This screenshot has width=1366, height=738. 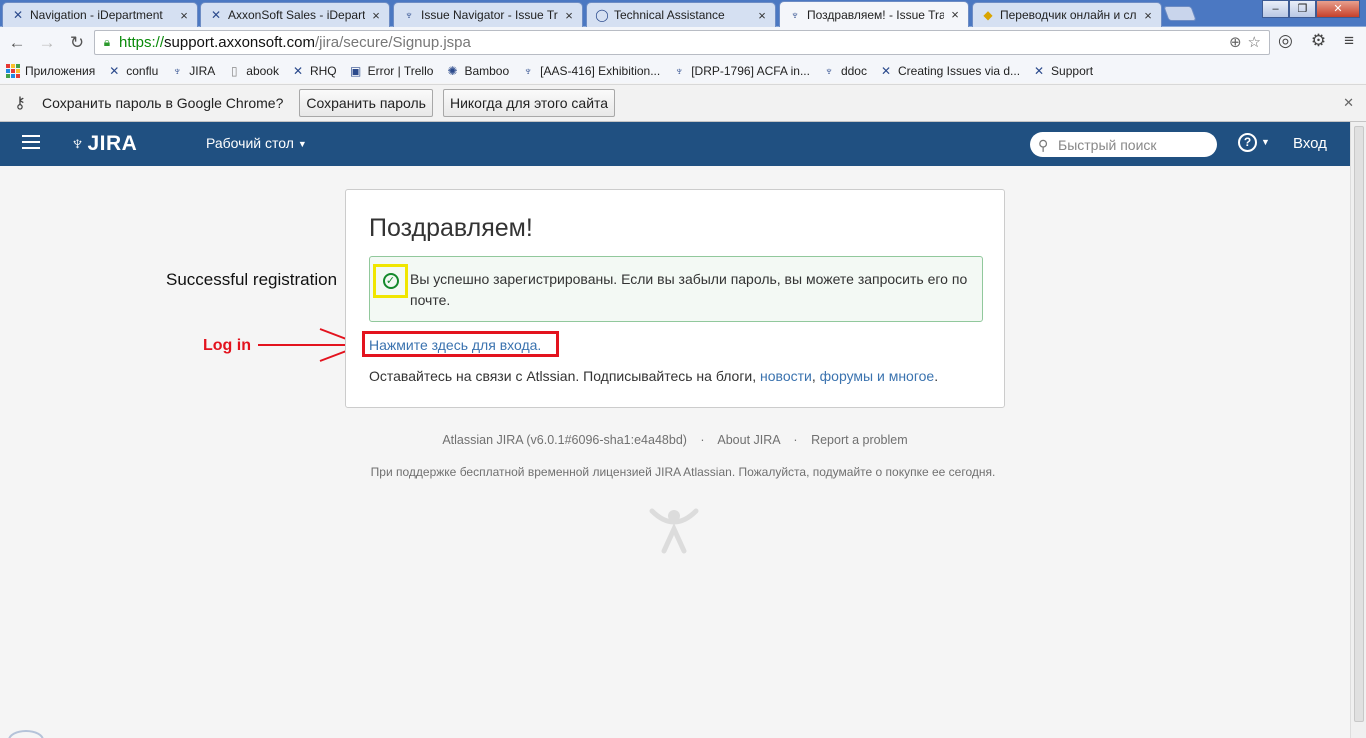 I want to click on close-icon: ✕, so click(x=1348, y=103).